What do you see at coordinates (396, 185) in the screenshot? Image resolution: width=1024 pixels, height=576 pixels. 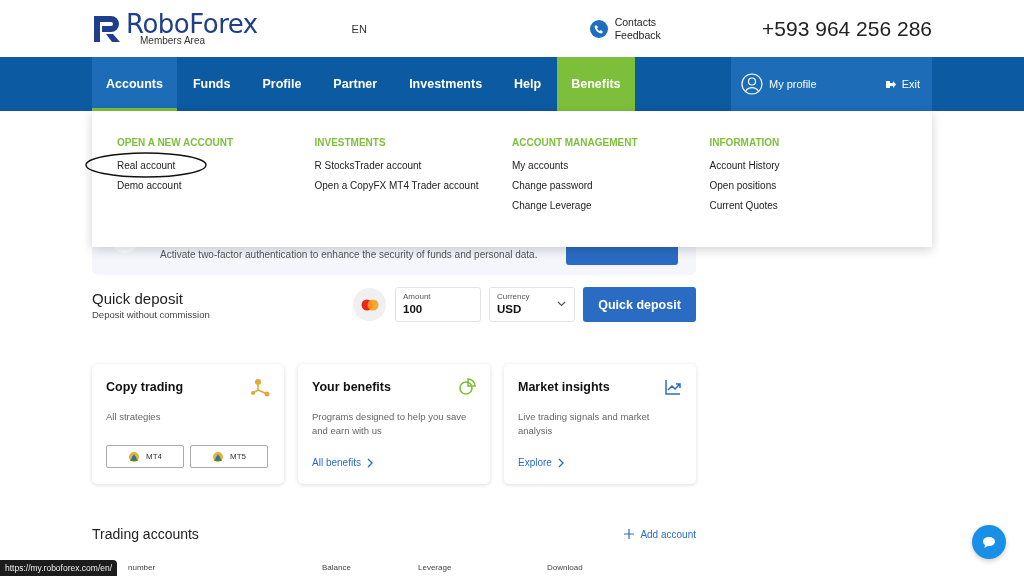 I see `menu-link: Open a CopyFX MT4 Trader account` at bounding box center [396, 185].